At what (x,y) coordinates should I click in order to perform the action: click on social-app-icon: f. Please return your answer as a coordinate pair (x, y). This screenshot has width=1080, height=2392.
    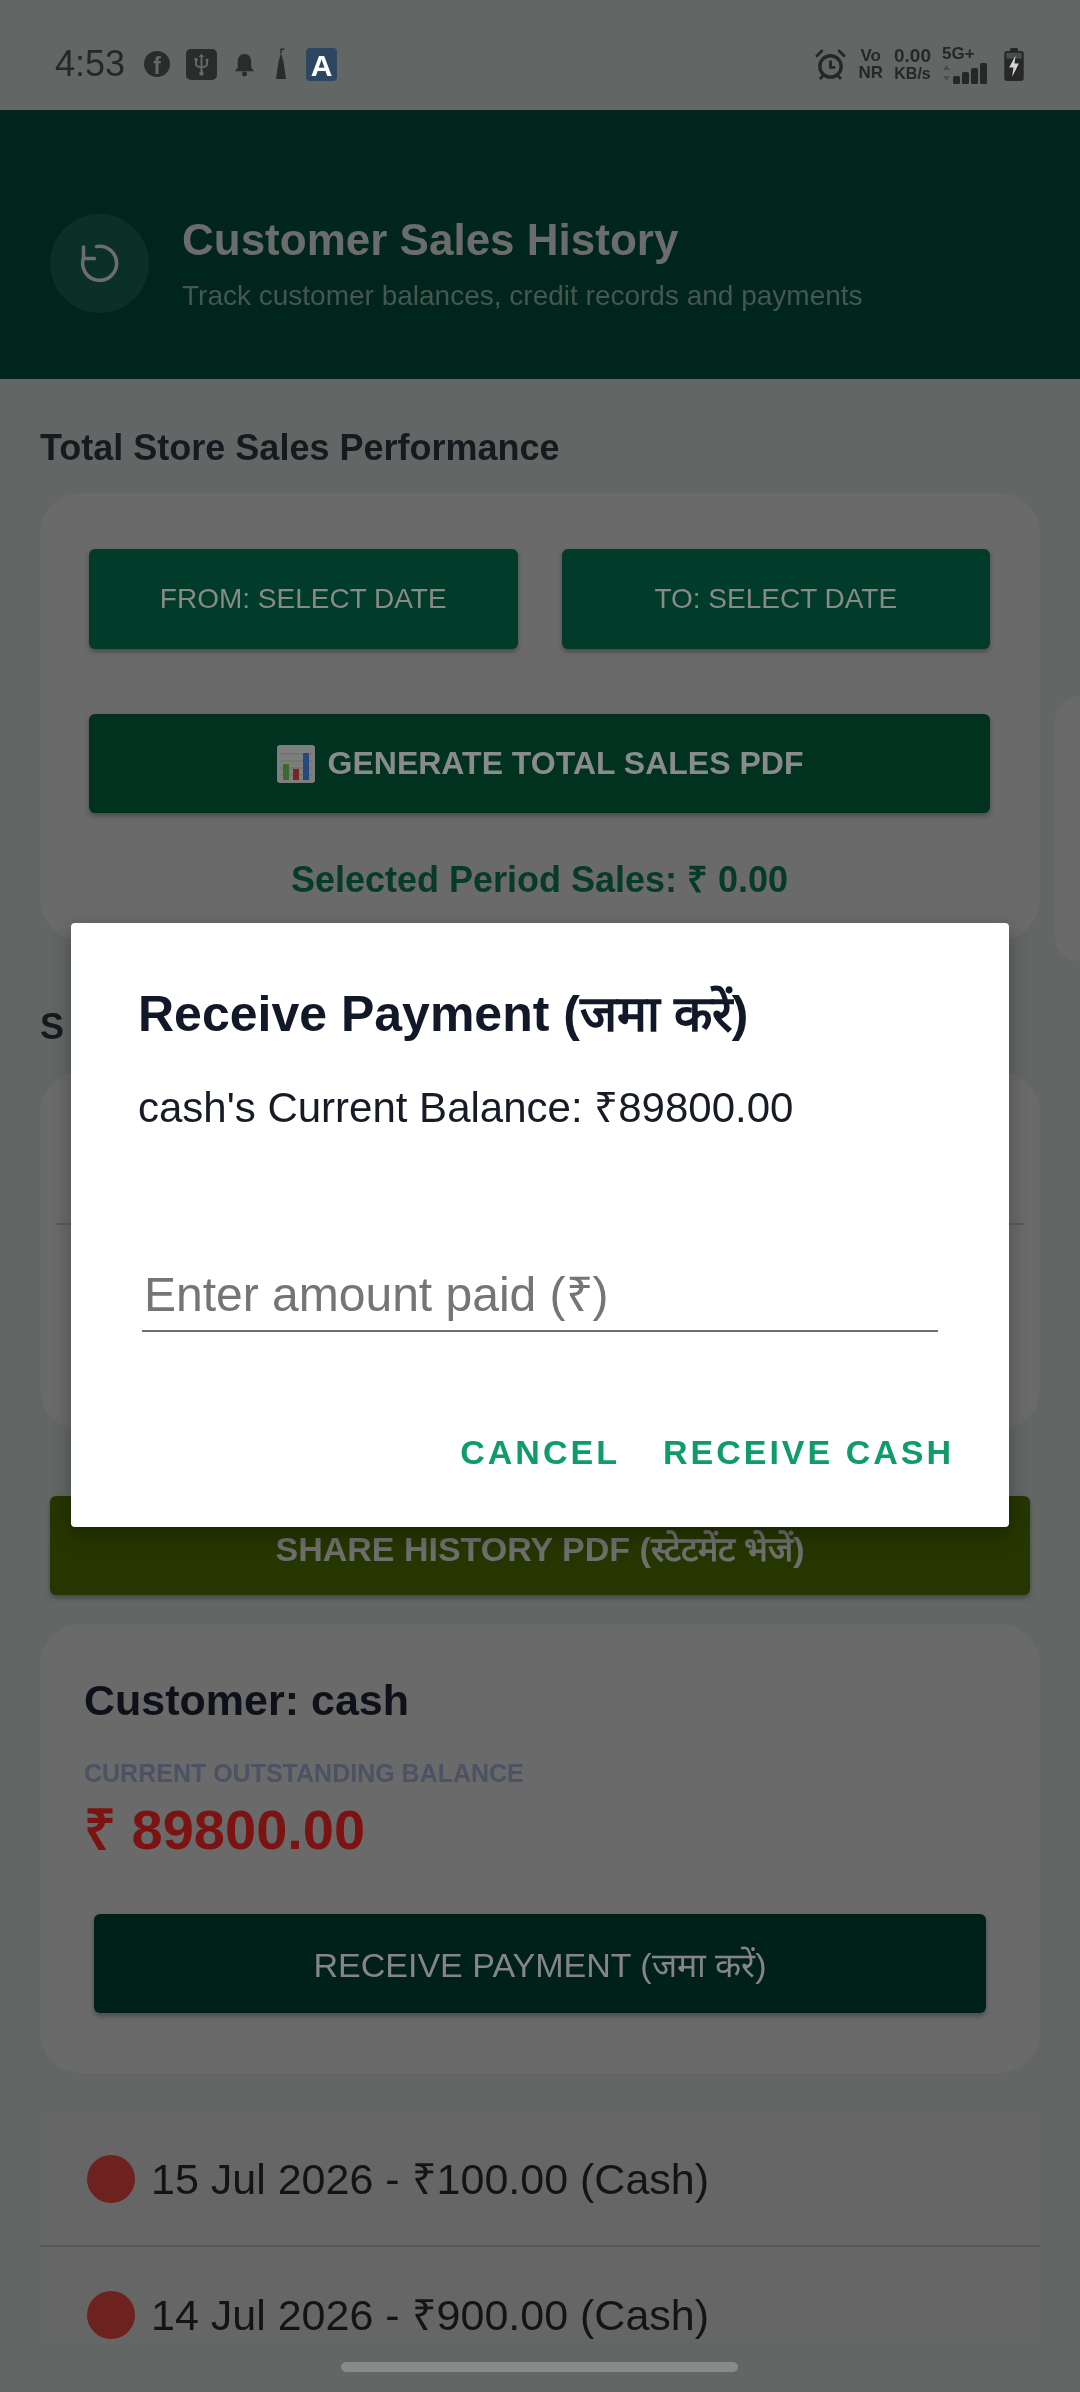
    Looking at the image, I should click on (157, 64).